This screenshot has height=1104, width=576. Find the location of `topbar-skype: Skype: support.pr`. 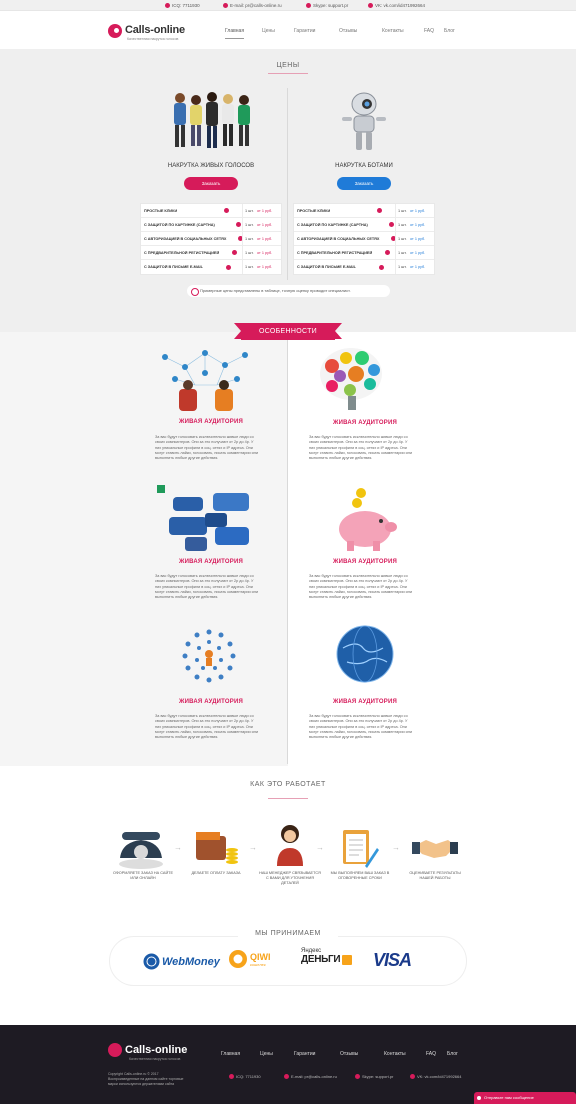

topbar-skype: Skype: support.pr is located at coordinates (327, 5).